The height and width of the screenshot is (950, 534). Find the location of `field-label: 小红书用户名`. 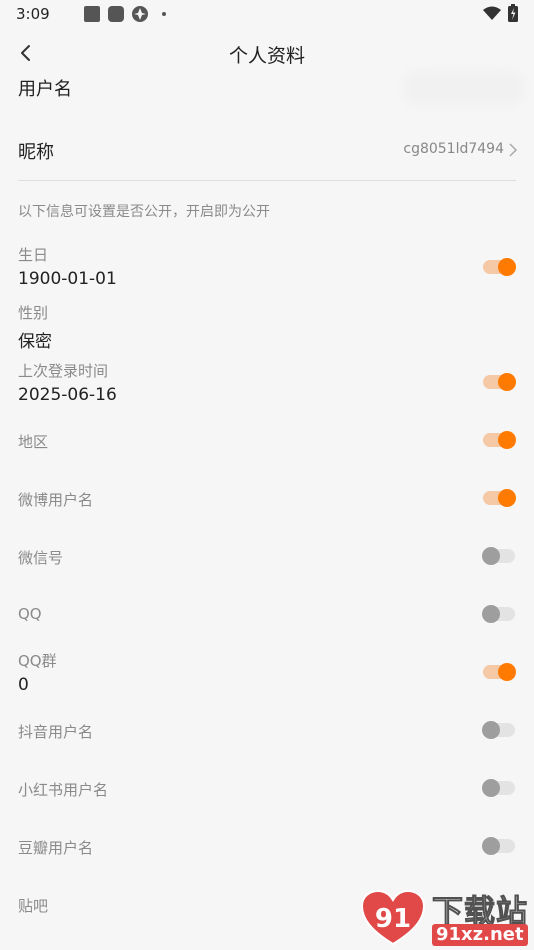

field-label: 小红书用户名 is located at coordinates (63, 790).